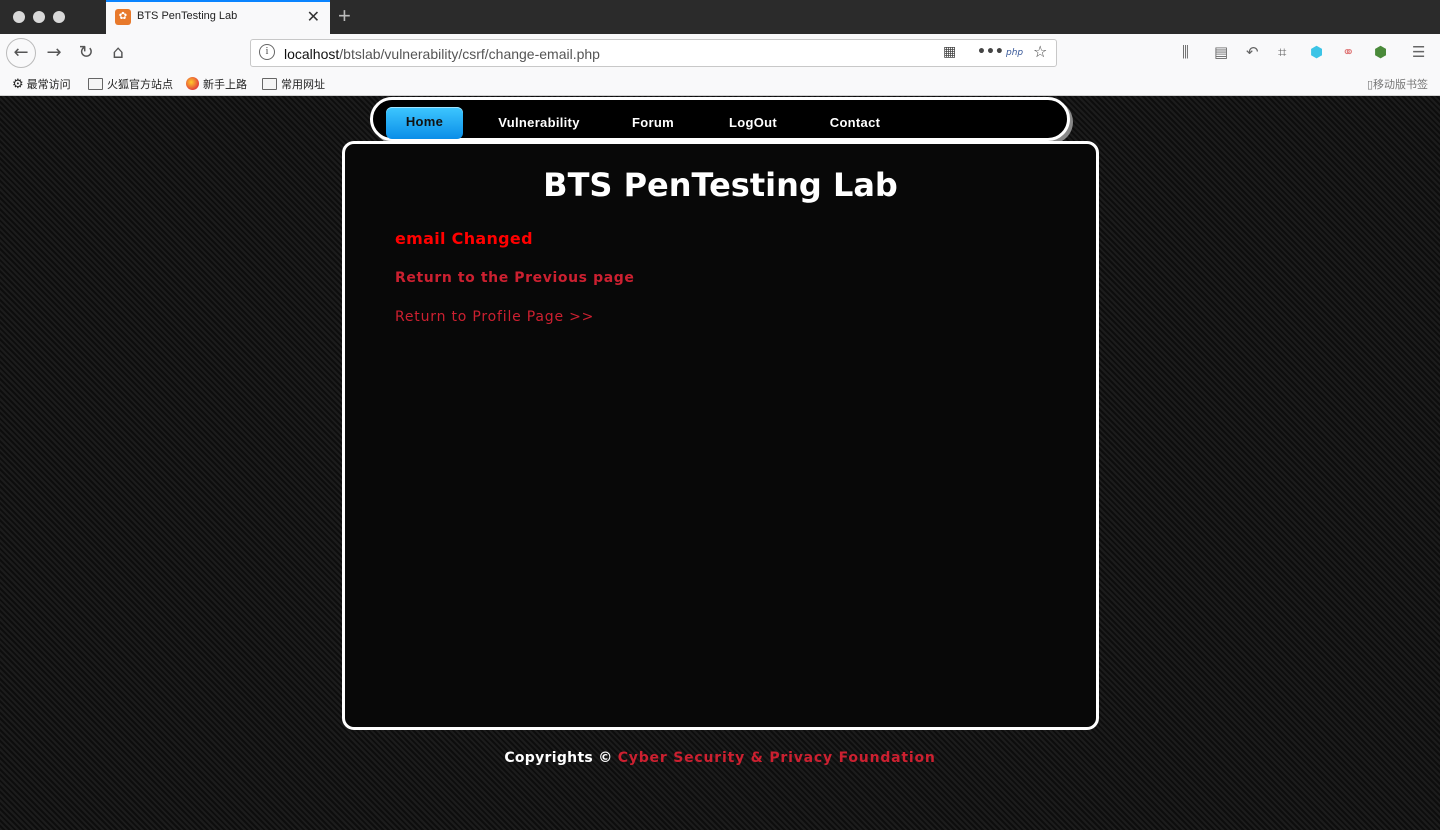  I want to click on nav-vulnerability: Vulnerability, so click(539, 124).